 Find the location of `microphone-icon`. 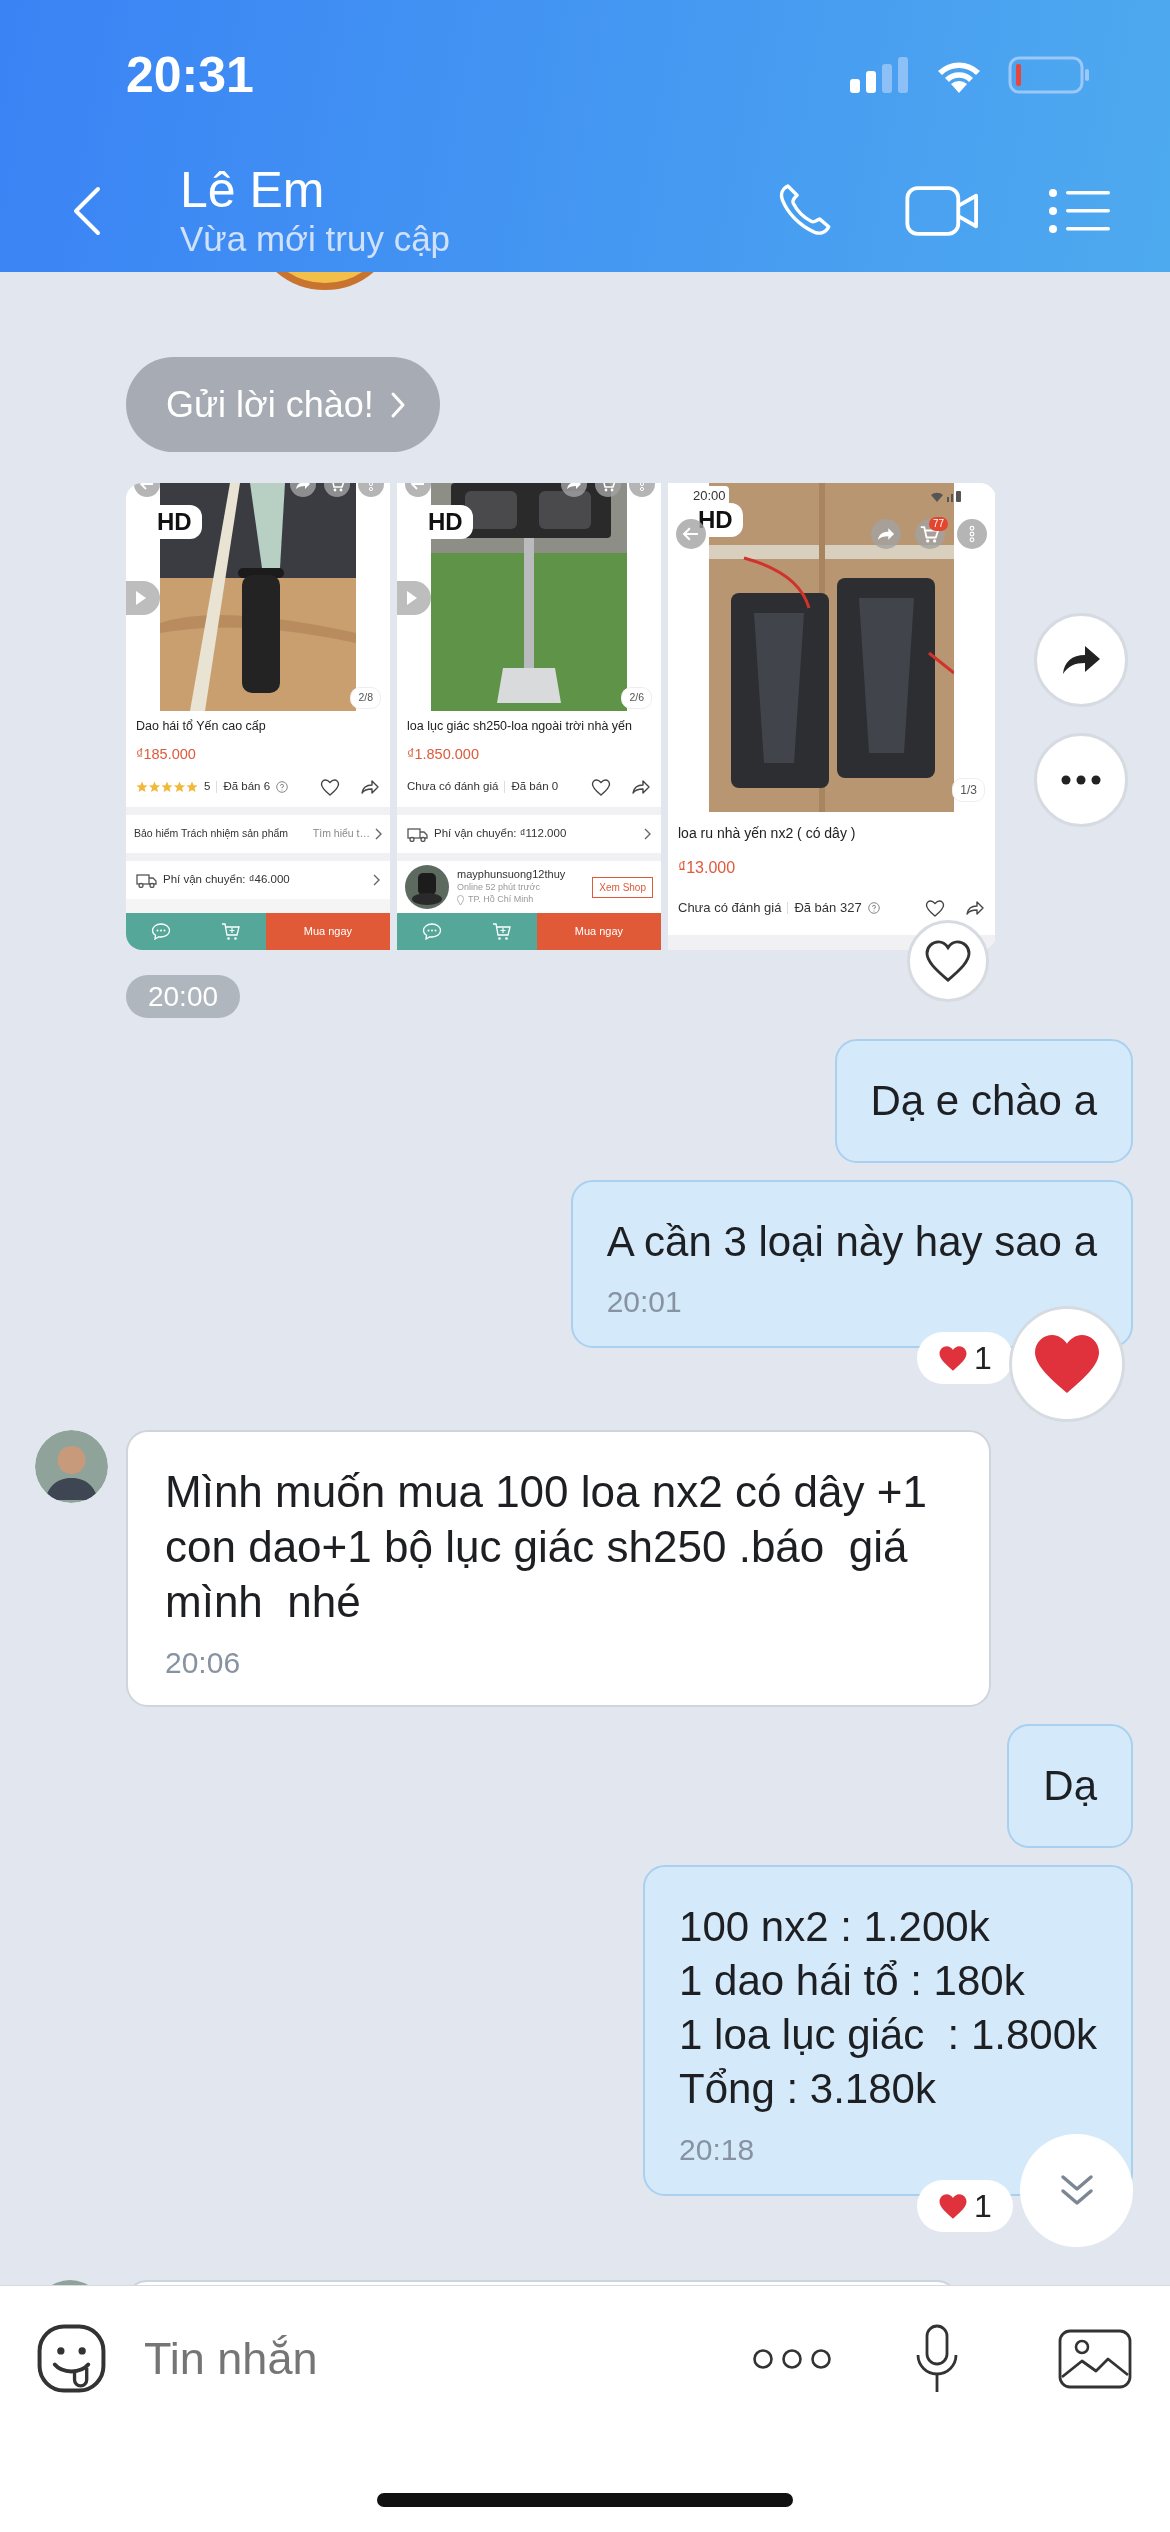

microphone-icon is located at coordinates (937, 2358).